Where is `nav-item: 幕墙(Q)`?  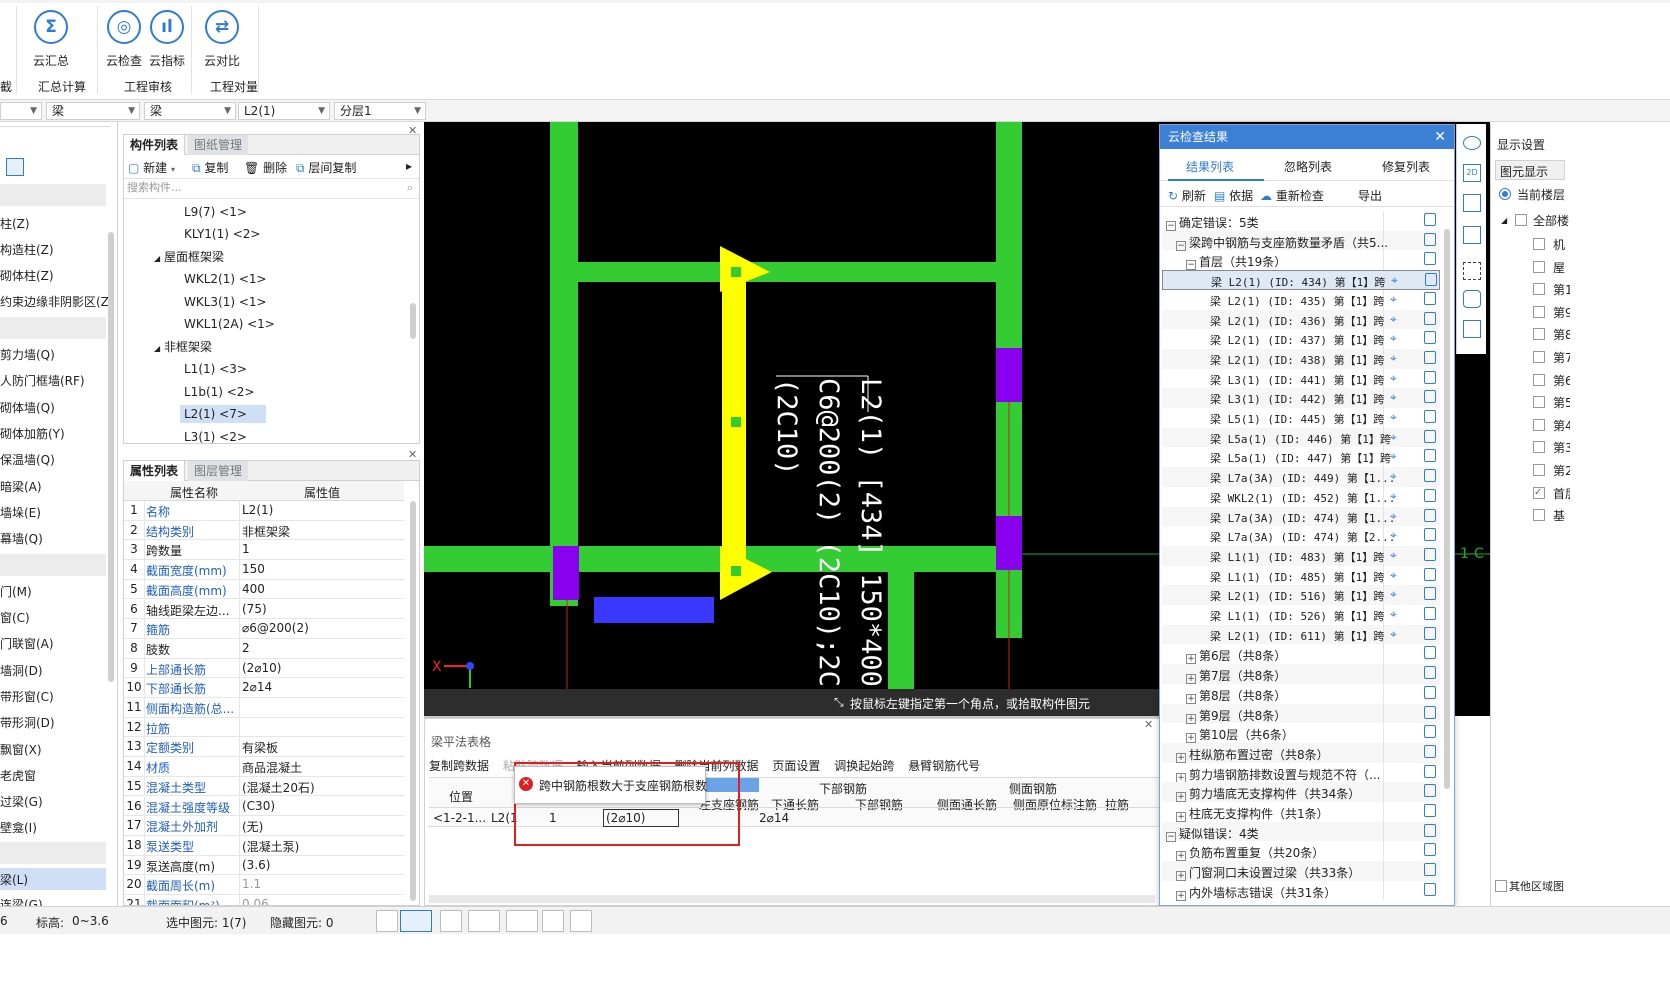 nav-item: 幕墙(Q) is located at coordinates (21, 538).